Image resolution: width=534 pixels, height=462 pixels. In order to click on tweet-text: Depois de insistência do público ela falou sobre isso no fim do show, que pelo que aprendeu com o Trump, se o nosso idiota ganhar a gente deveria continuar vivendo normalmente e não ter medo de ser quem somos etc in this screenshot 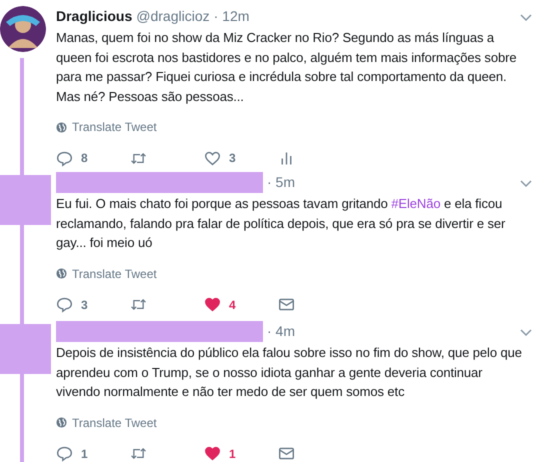, I will do `click(289, 372)`.